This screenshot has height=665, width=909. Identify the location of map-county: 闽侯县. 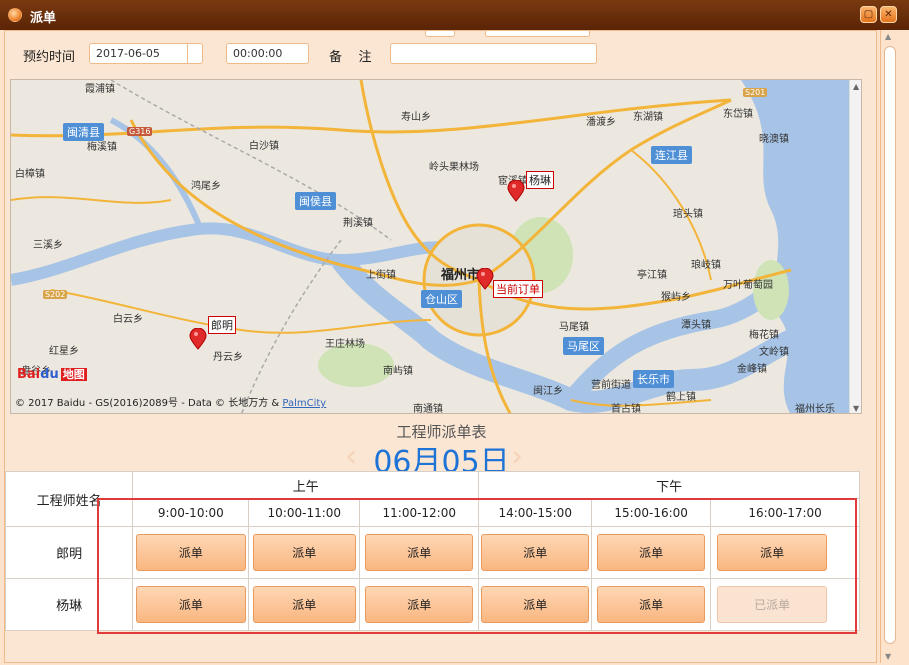
(315, 201).